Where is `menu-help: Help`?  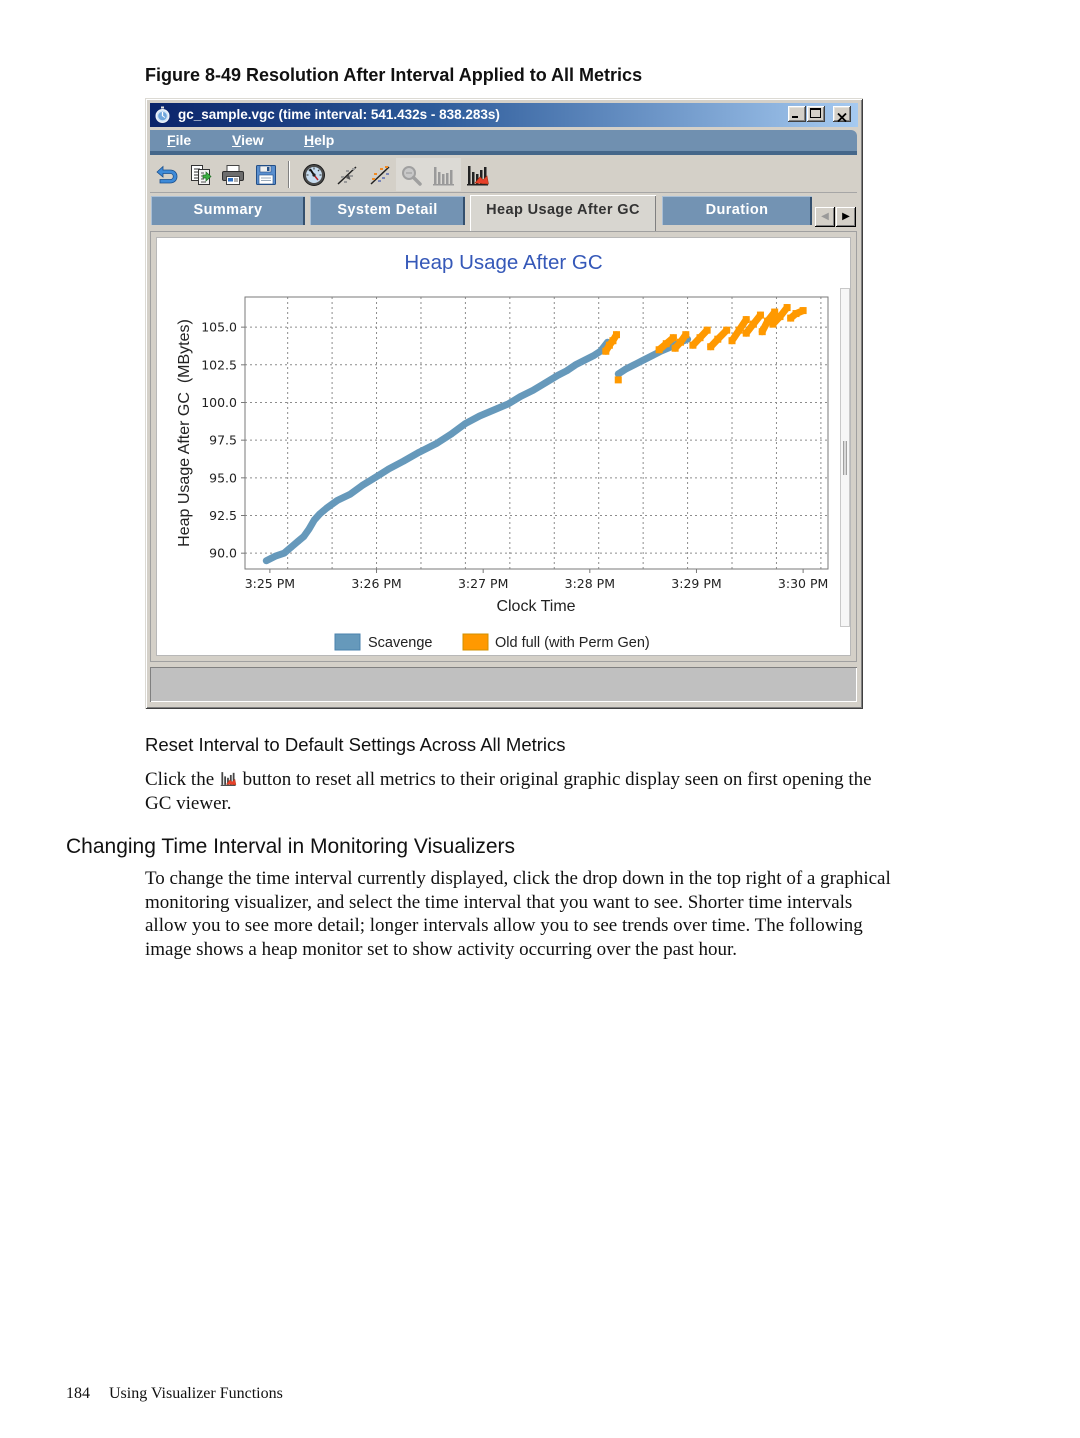 menu-help: Help is located at coordinates (319, 140).